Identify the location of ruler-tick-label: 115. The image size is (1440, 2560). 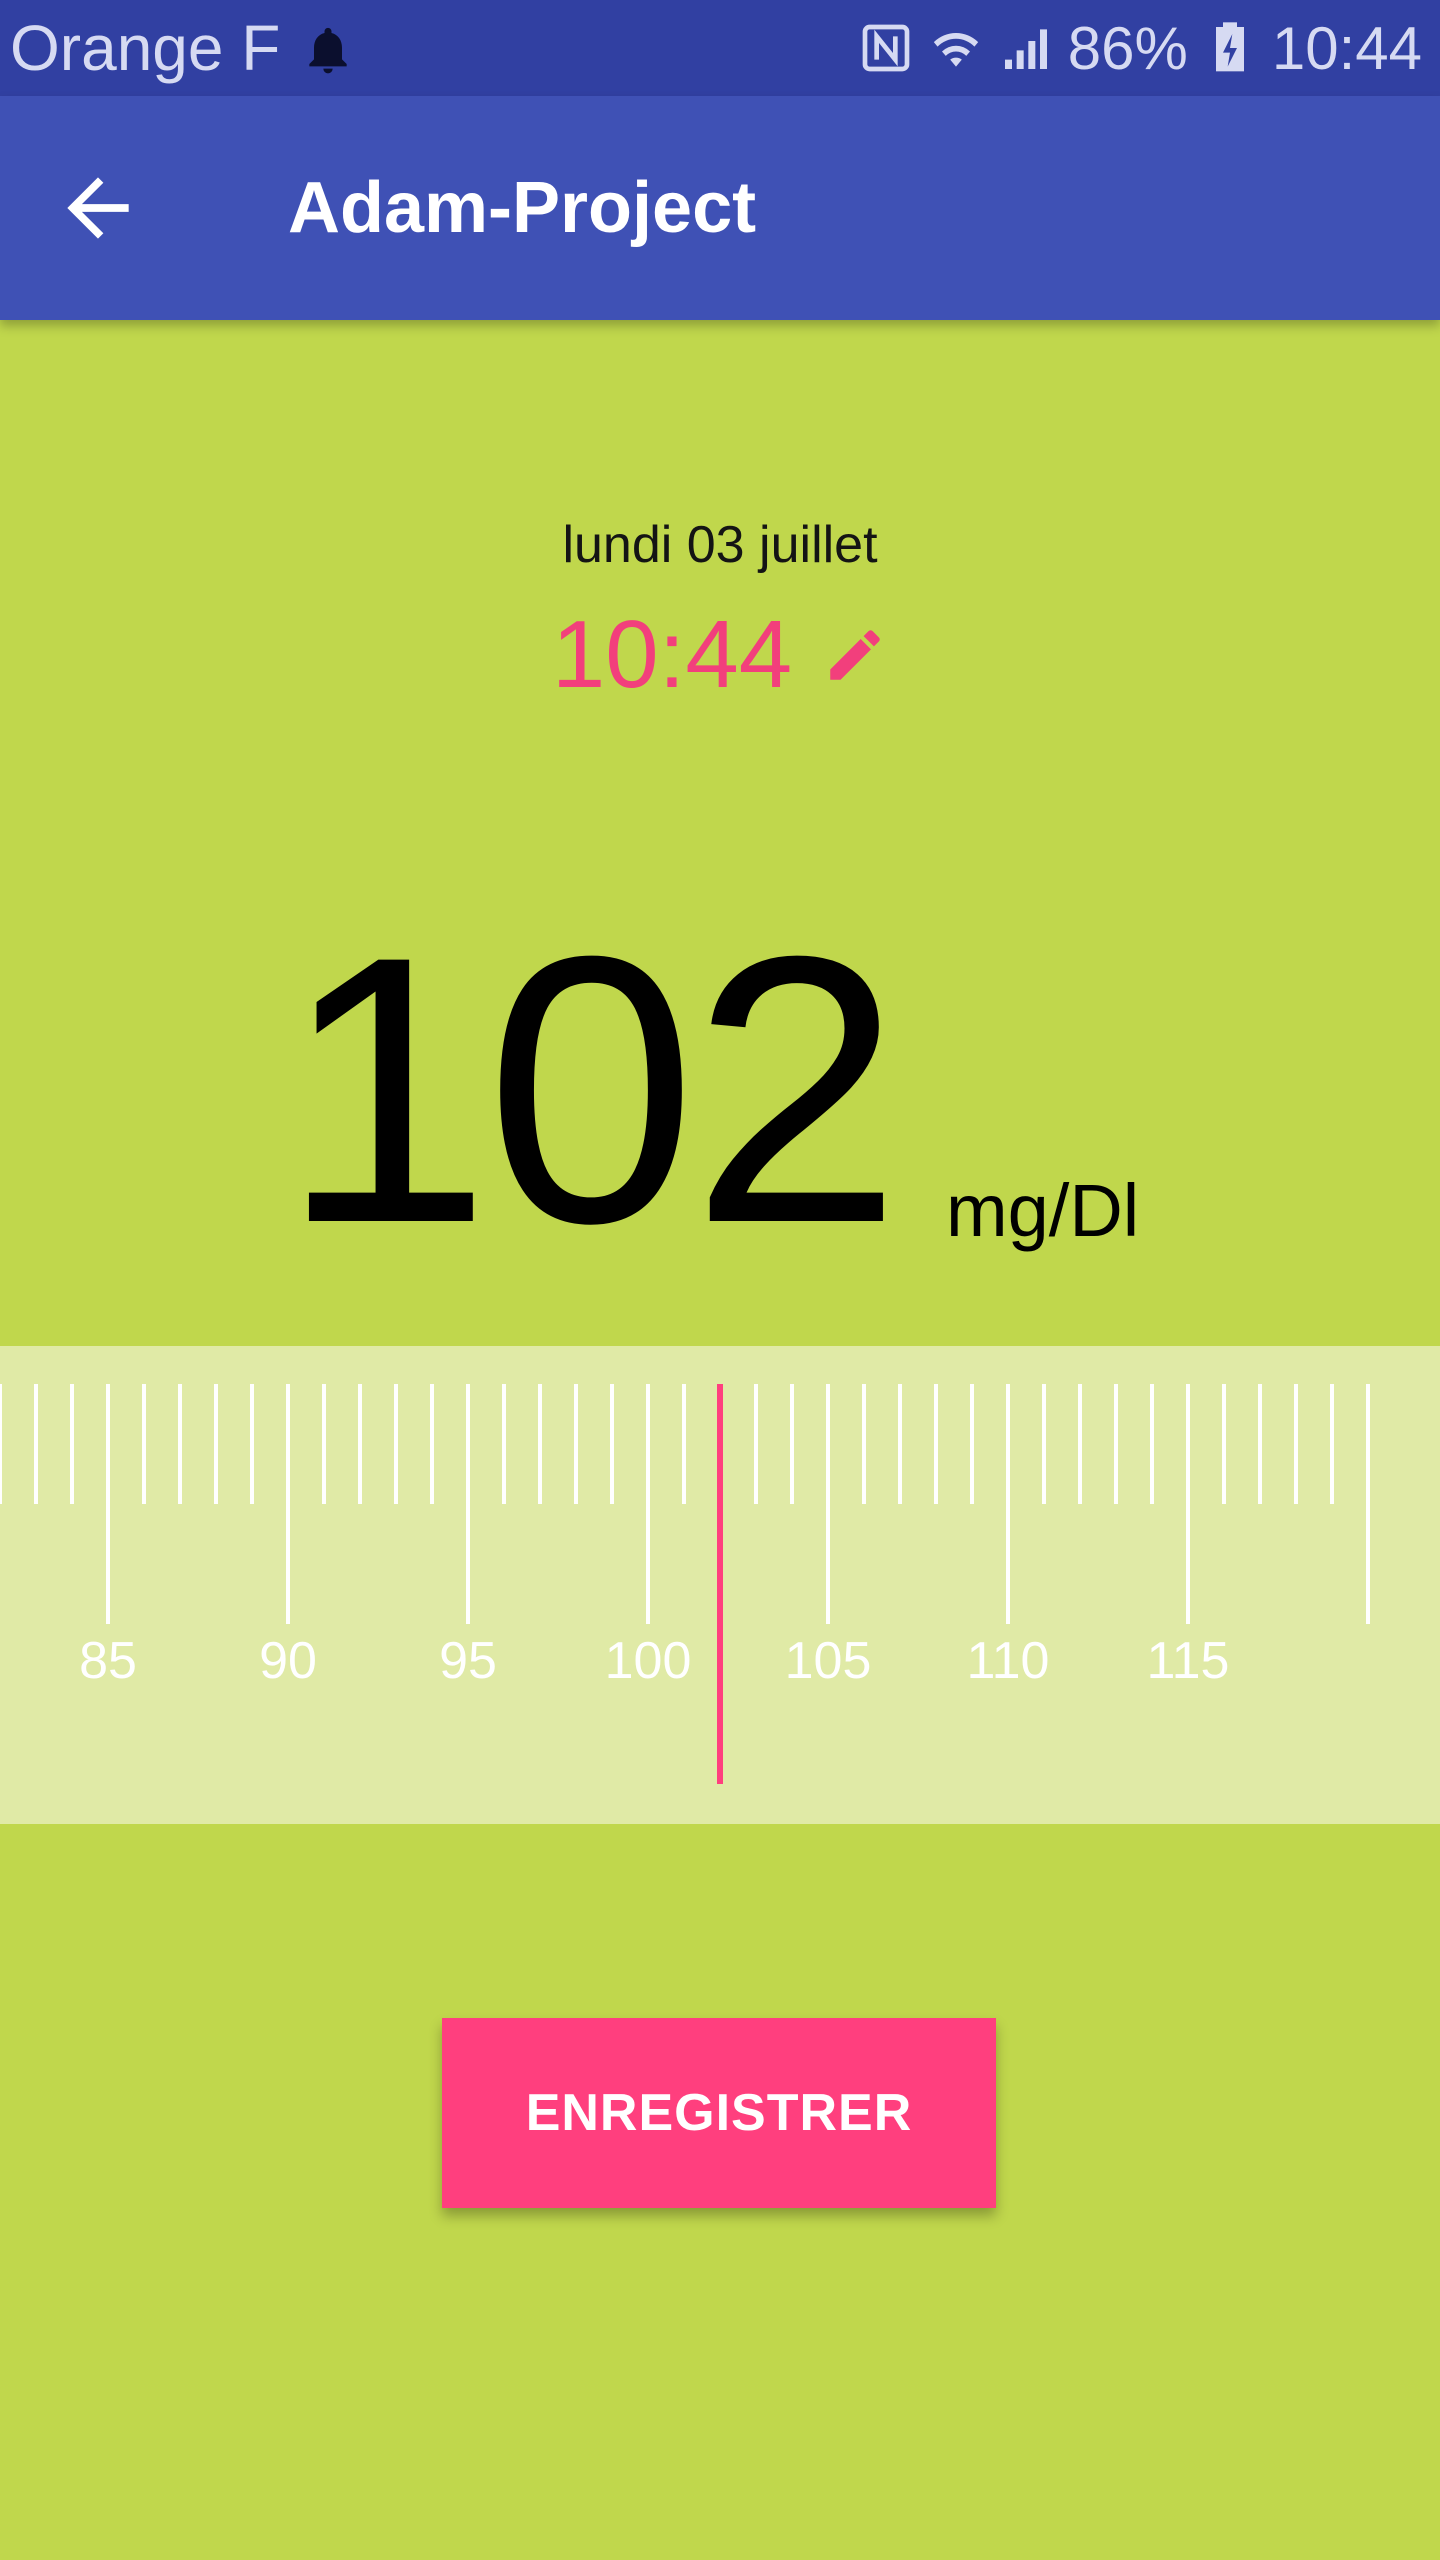
(1188, 1661).